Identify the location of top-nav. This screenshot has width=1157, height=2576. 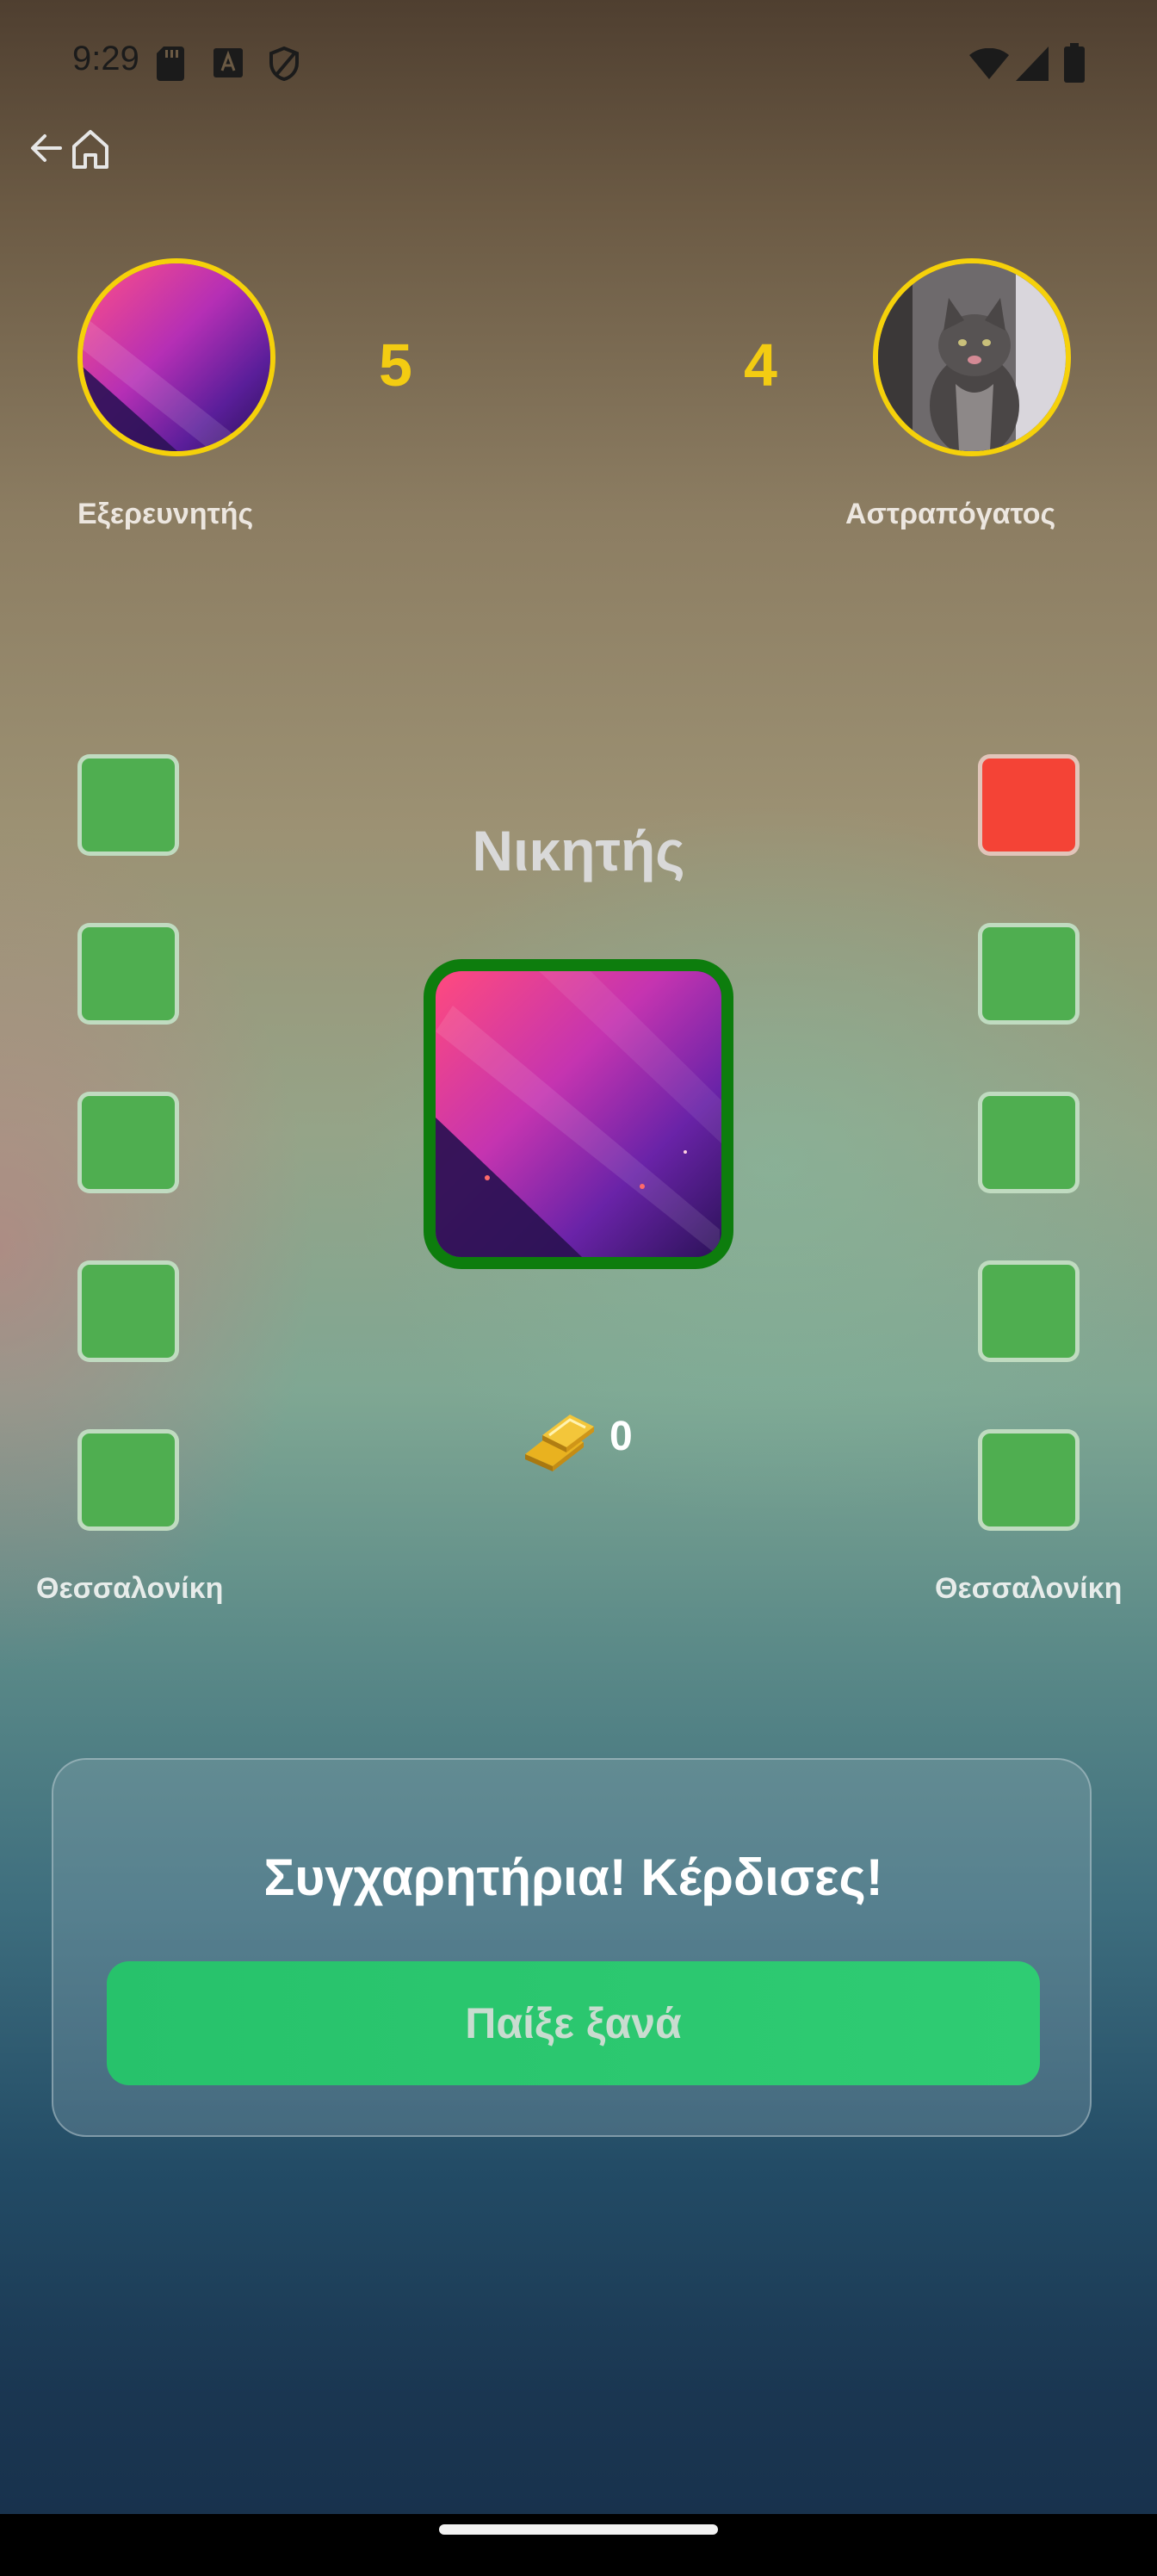
(74, 148).